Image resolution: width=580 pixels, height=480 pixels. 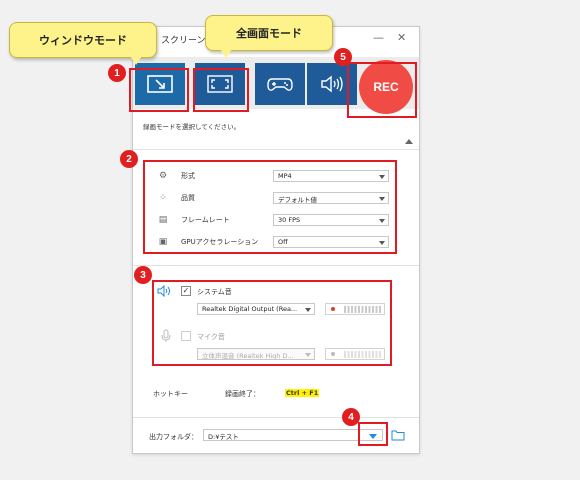 What do you see at coordinates (117, 73) in the screenshot?
I see `annotation-badge-1: 1` at bounding box center [117, 73].